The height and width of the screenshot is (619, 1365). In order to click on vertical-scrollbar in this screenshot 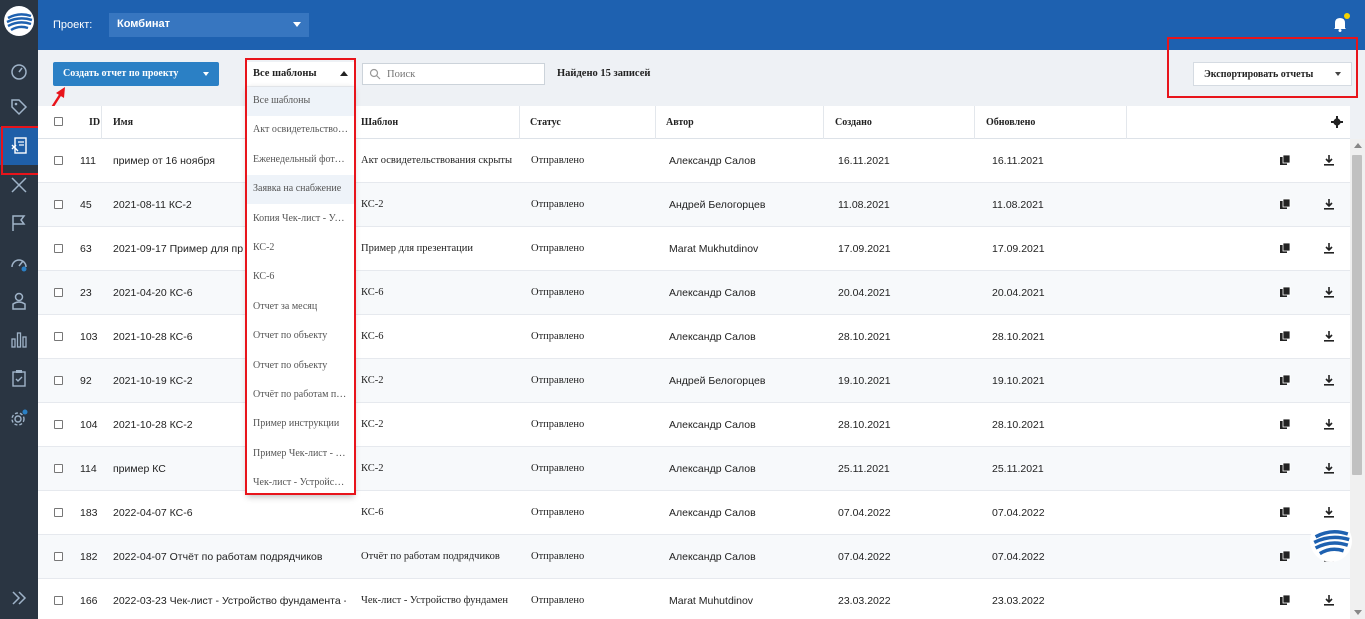, I will do `click(1357, 379)`.